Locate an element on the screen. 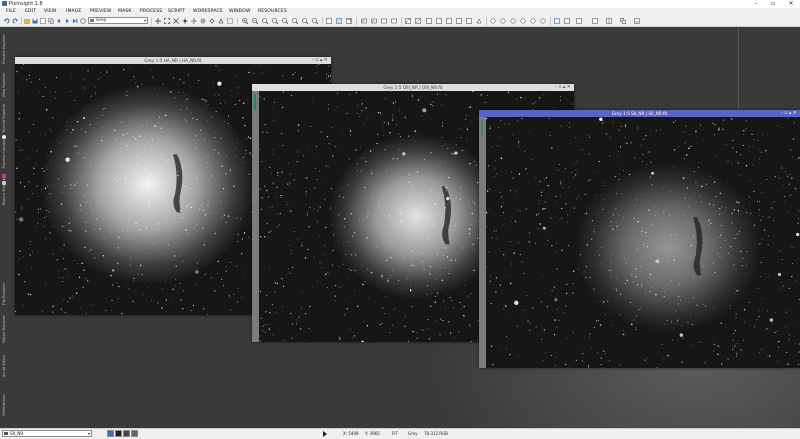 The width and height of the screenshot is (800, 439). readout-mode-1-button is located at coordinates (110, 433).